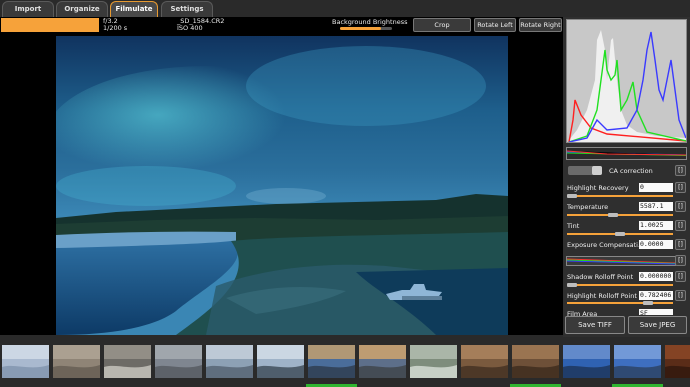 The image size is (690, 387). Describe the element at coordinates (656, 312) in the screenshot. I see `film-area-field: SF` at that location.